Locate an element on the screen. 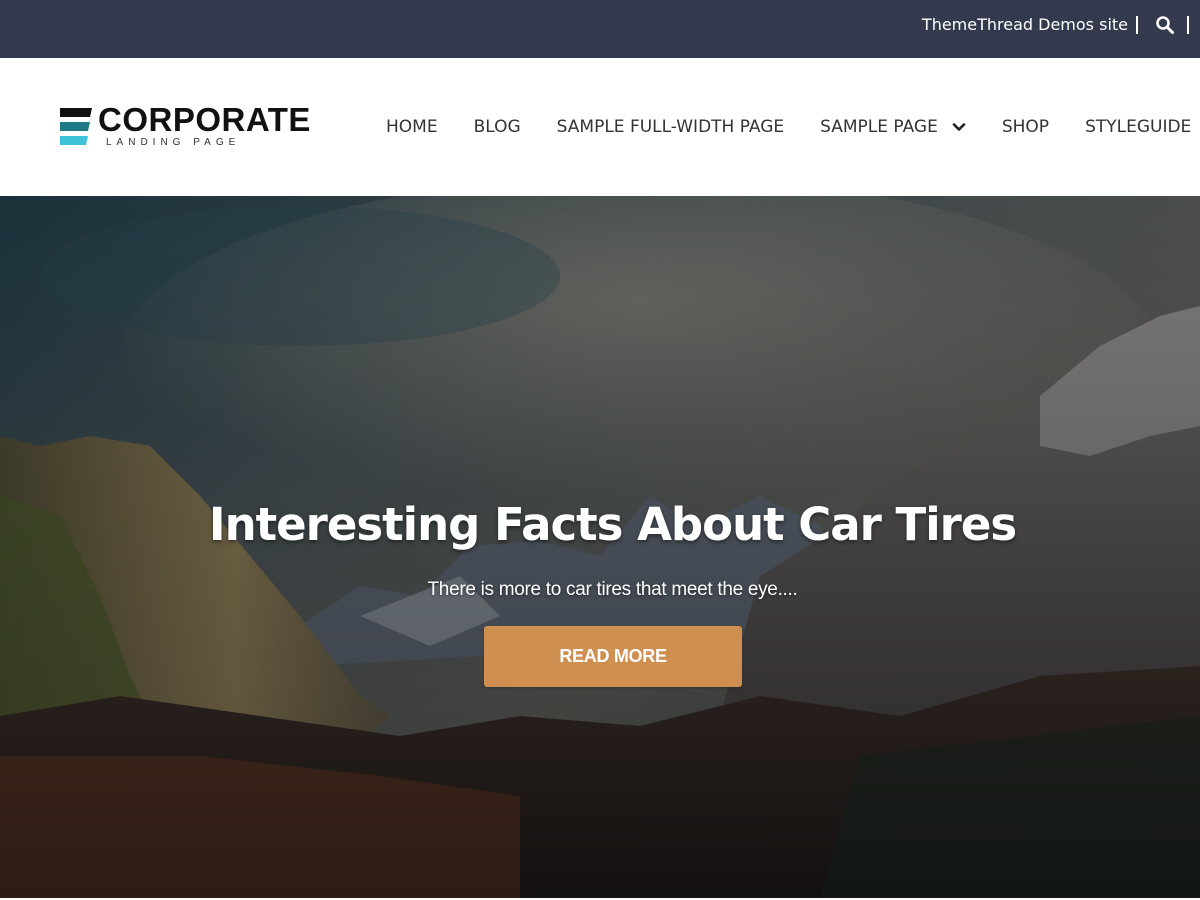  nav-item-shop: SHOP is located at coordinates (1025, 127).